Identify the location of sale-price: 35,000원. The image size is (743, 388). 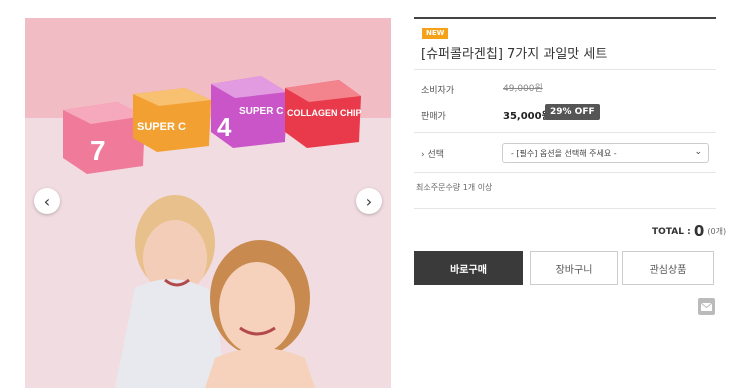
(527, 116).